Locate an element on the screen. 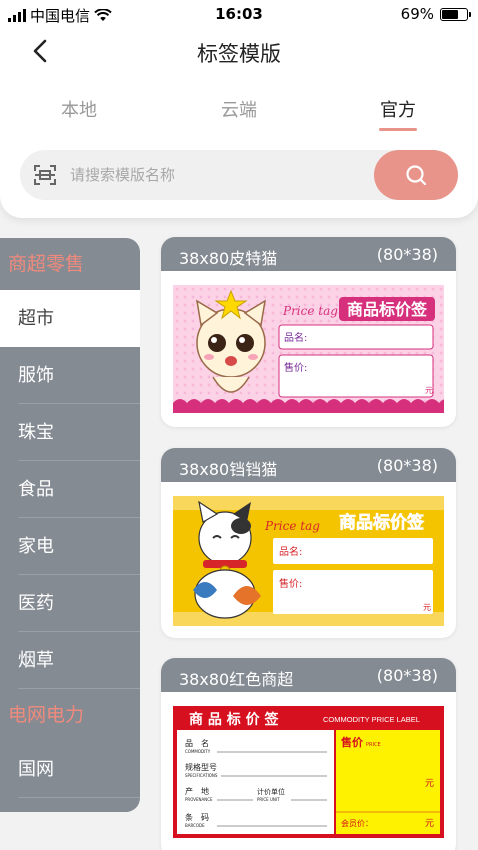 Image resolution: width=478 pixels, height=850 pixels. label-row-spec-en: SPECIFICATIONS is located at coordinates (201, 775).